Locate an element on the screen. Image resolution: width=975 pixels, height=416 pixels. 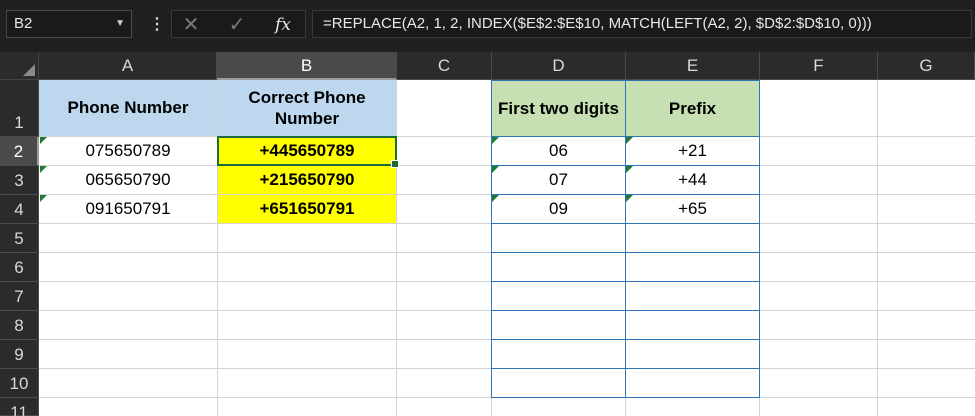
row-header-8: 8 is located at coordinates (19, 325).